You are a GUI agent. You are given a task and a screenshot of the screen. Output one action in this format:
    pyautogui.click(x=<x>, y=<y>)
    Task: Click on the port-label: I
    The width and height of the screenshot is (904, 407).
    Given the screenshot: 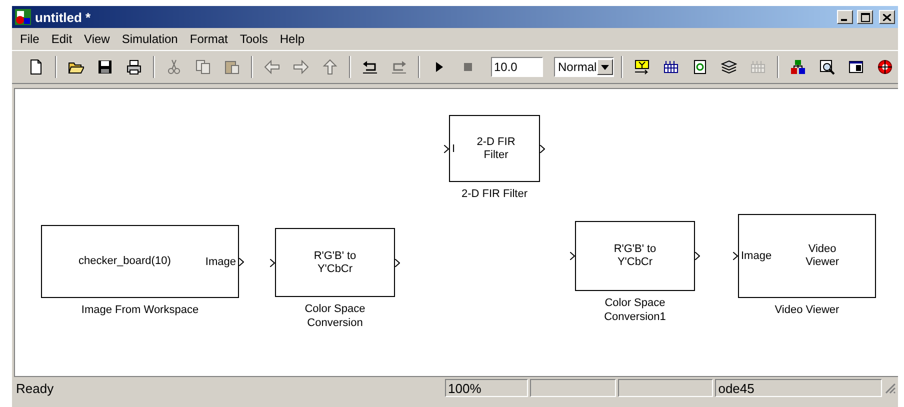 What is the action you would take?
    pyautogui.click(x=454, y=148)
    